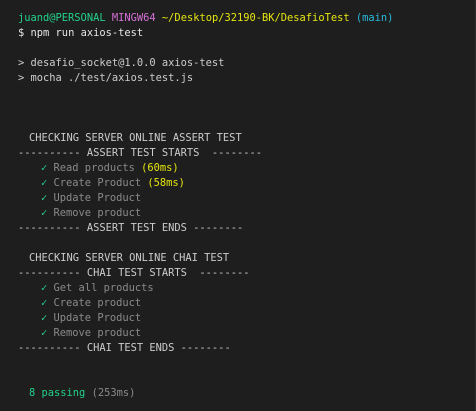  What do you see at coordinates (57, 393) in the screenshot?
I see `passing-count: 8 passing` at bounding box center [57, 393].